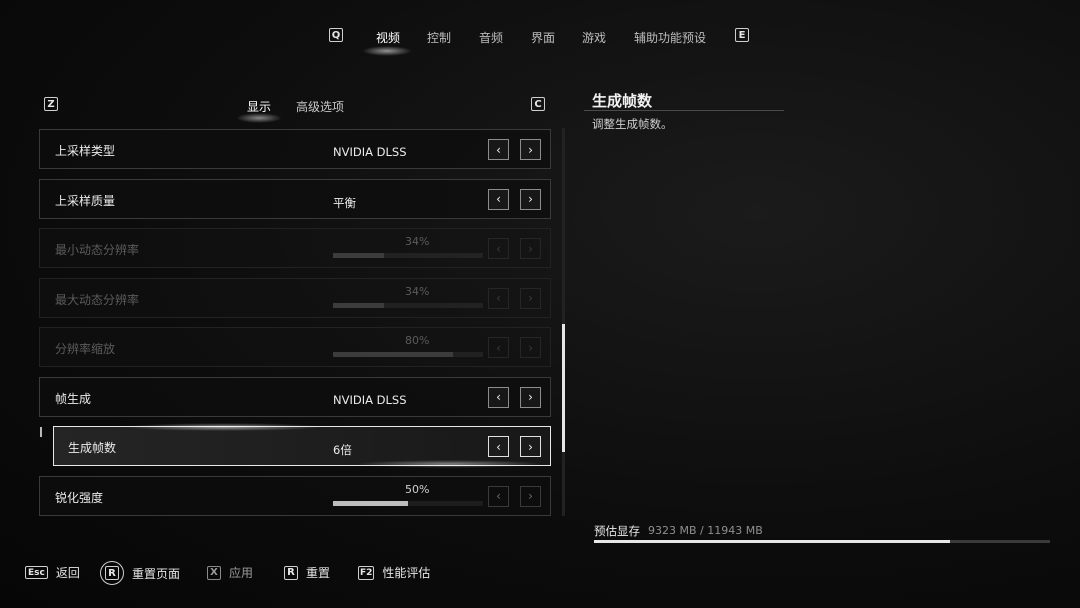  Describe the element at coordinates (594, 37) in the screenshot. I see `tab-game: 游戏` at that location.